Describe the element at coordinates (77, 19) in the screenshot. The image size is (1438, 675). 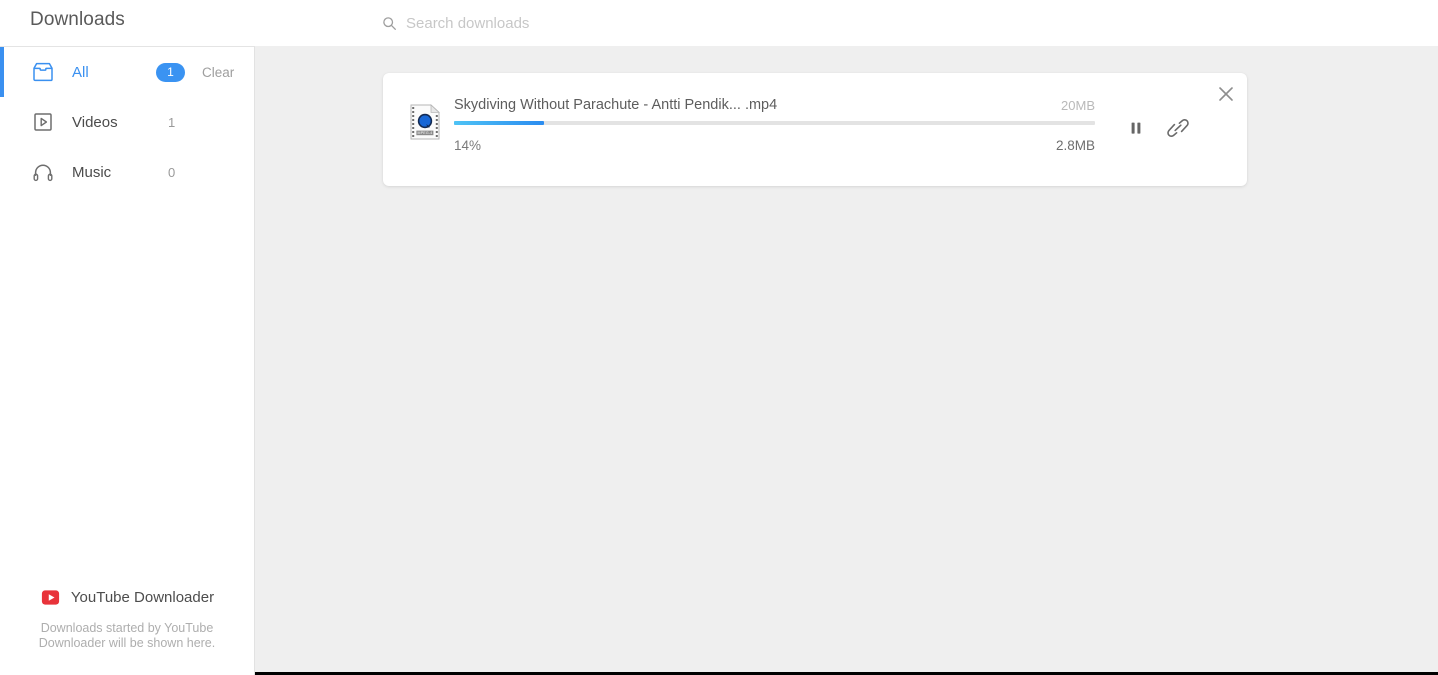
I see `page-title: Downloads` at that location.